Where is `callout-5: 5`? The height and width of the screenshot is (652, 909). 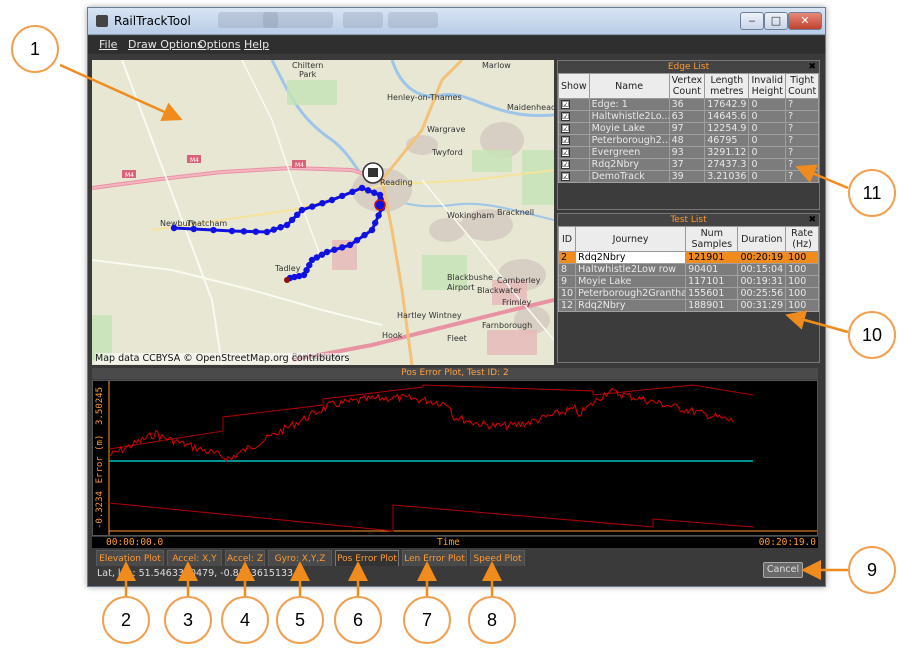 callout-5: 5 is located at coordinates (300, 620).